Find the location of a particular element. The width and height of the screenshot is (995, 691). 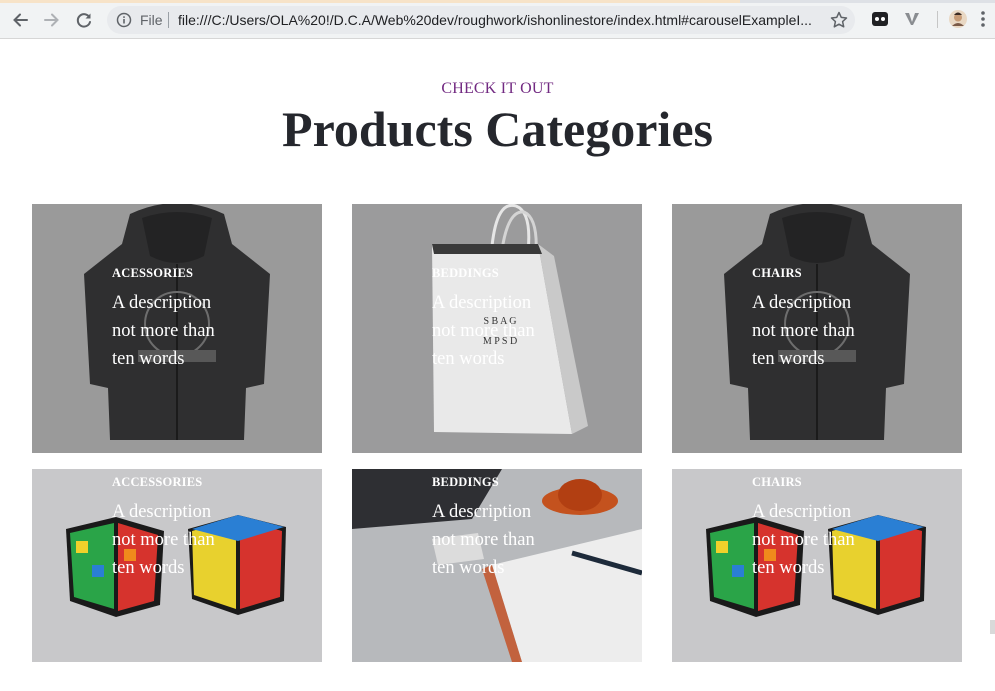

page-title: Products Categories is located at coordinates (497, 129).